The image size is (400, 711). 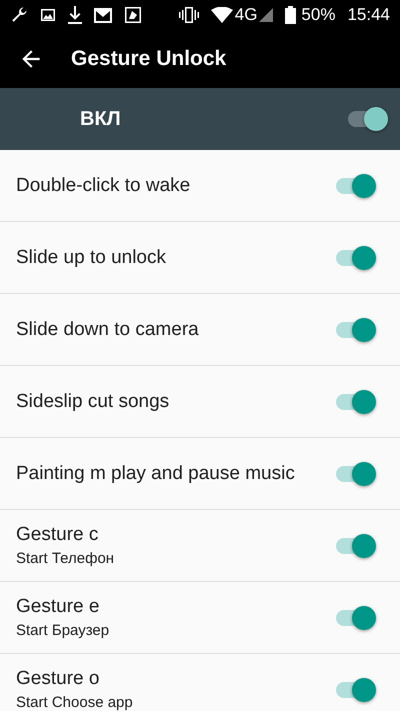 I want to click on setting-row: Painting m play and pause music, so click(x=200, y=474).